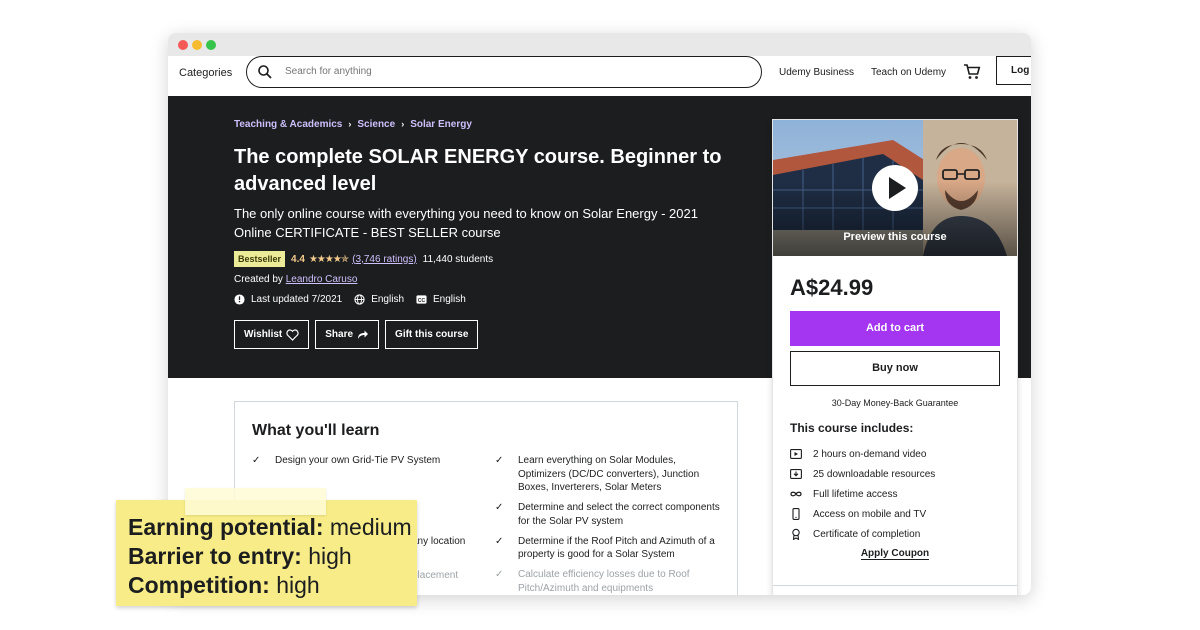  Describe the element at coordinates (796, 514) in the screenshot. I see `mobile-icon` at that location.